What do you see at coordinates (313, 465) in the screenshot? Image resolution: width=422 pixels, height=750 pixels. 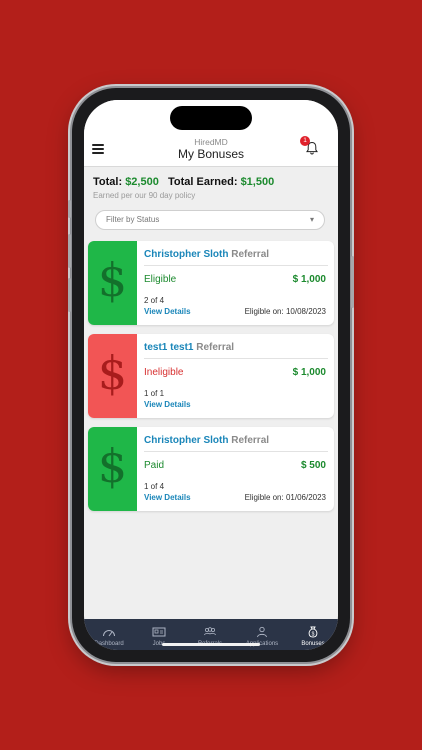 I see `bonus-amount: $ 500` at bounding box center [313, 465].